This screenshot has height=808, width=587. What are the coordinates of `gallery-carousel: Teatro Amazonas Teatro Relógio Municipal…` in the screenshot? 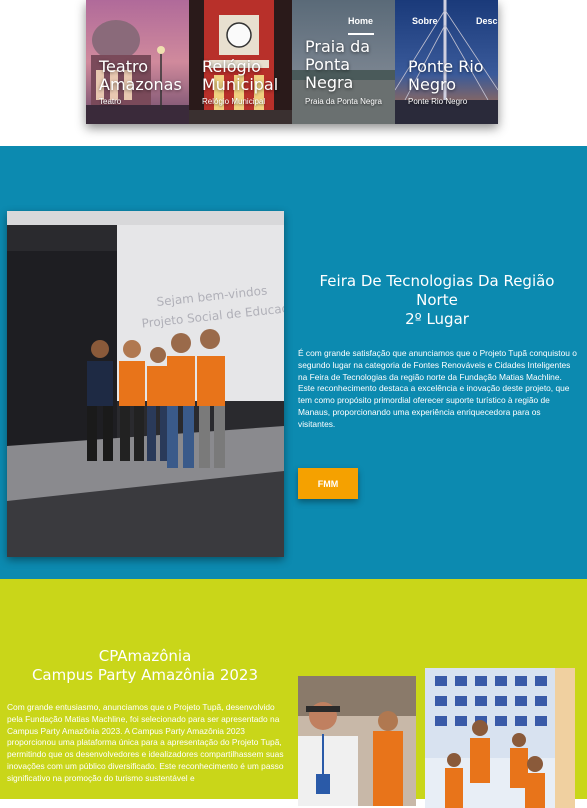 It's located at (292, 62).